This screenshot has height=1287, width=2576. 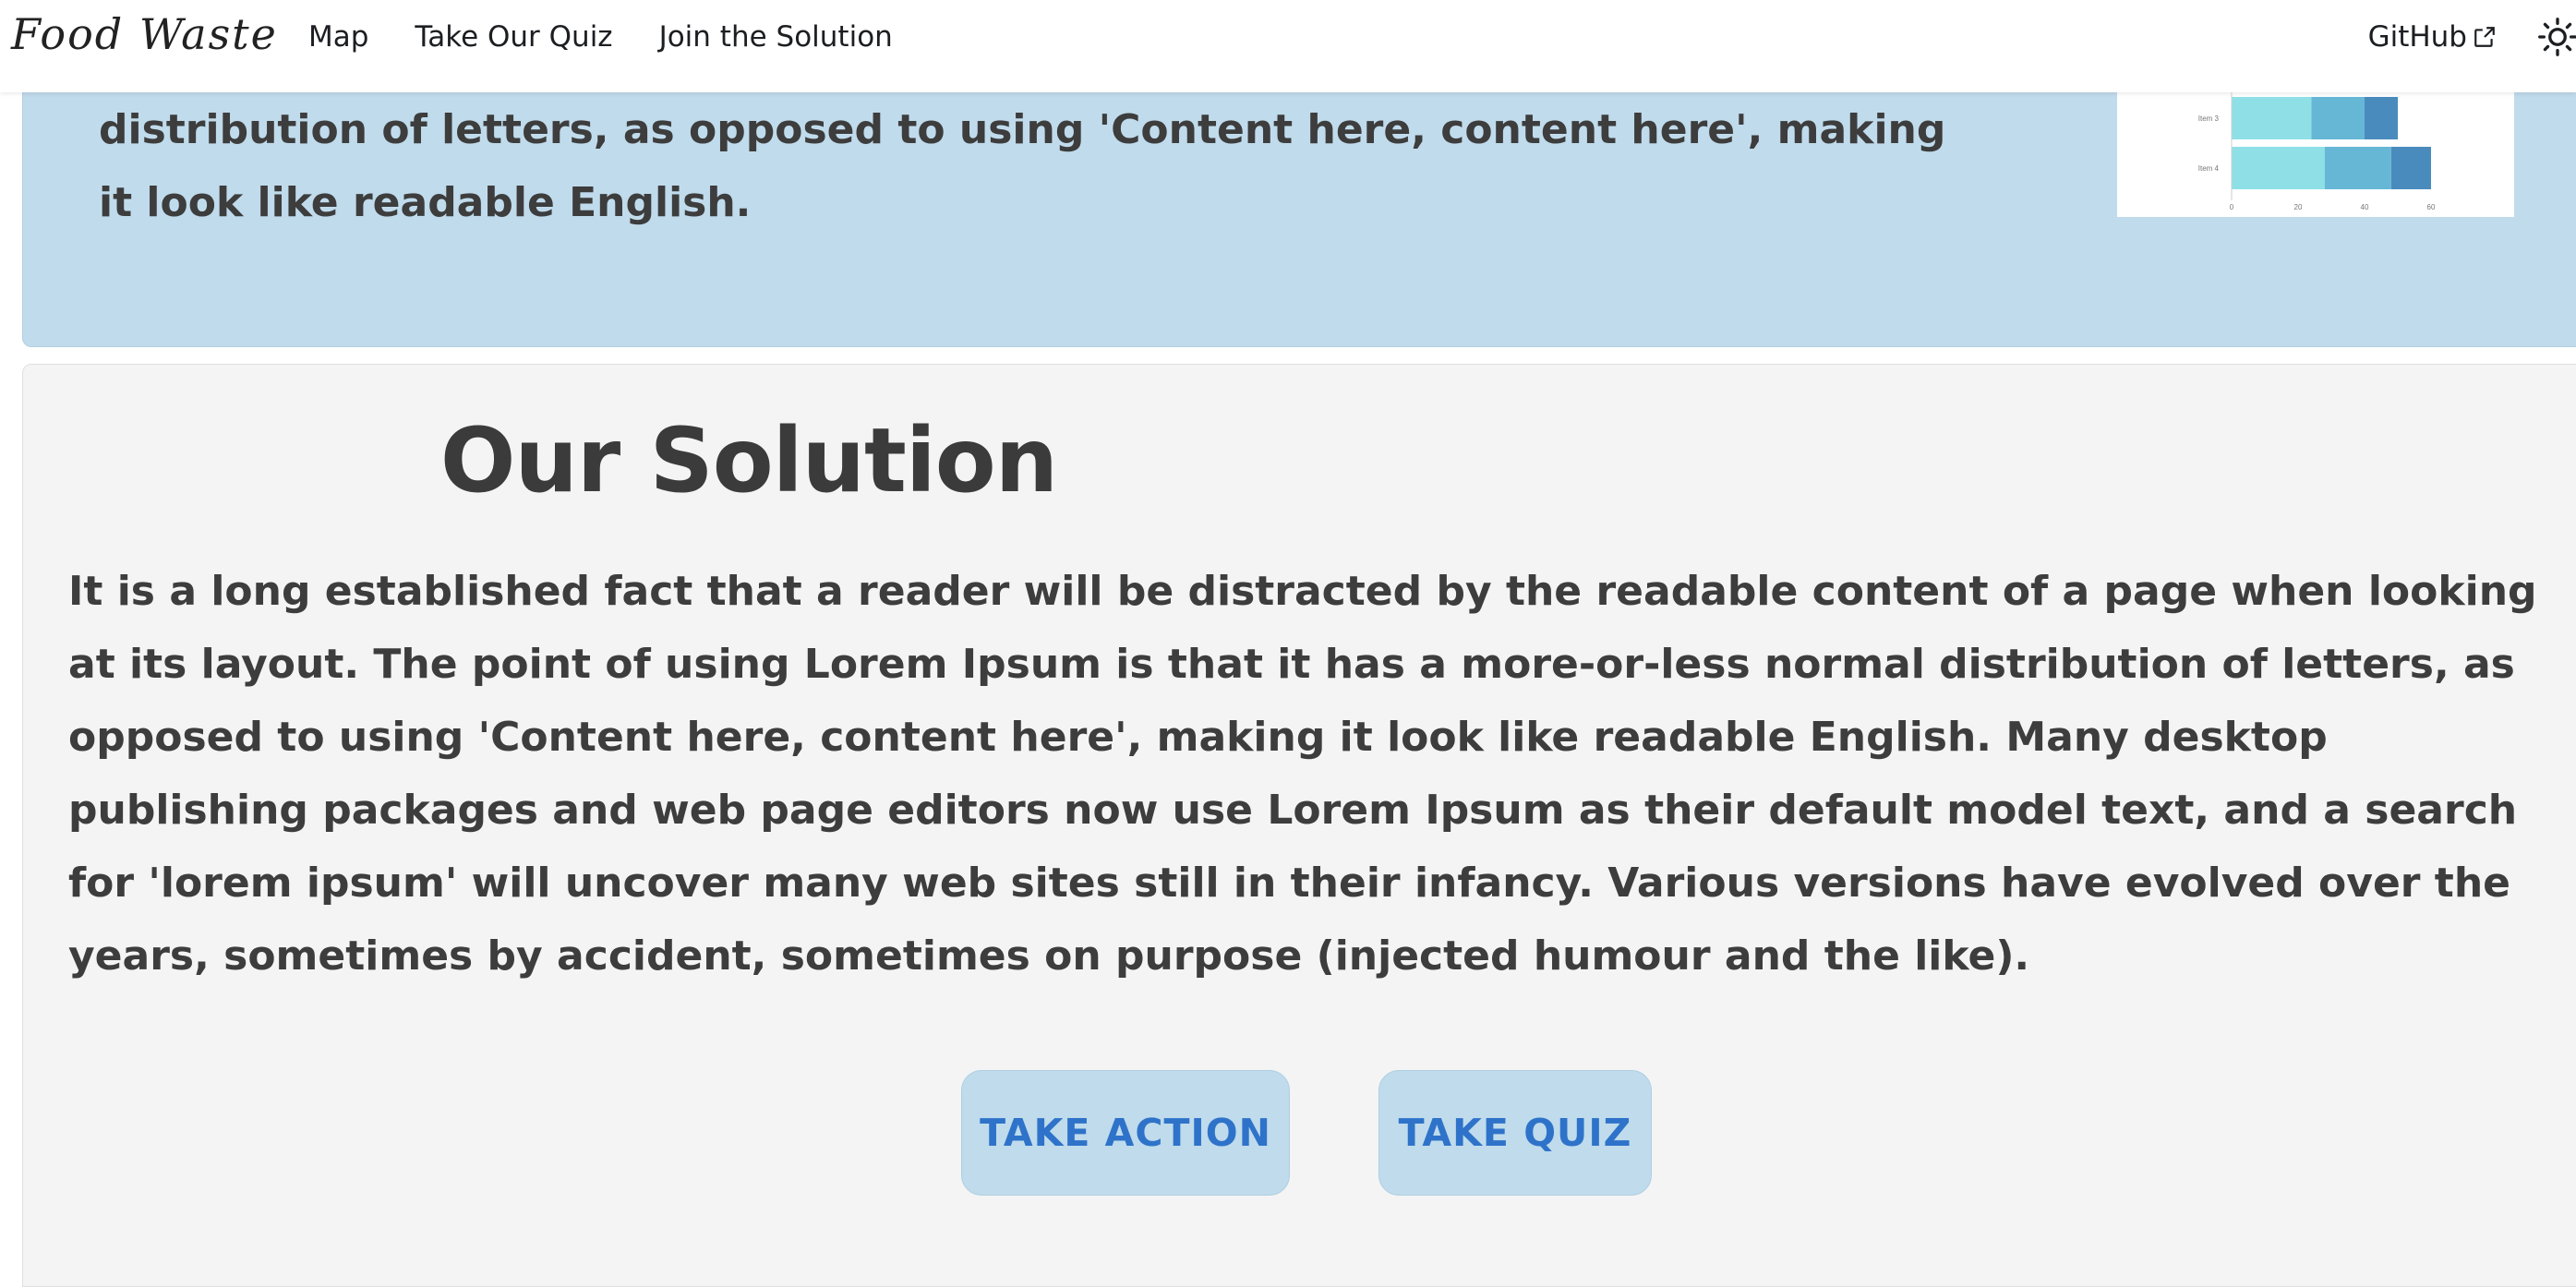 What do you see at coordinates (748, 461) in the screenshot?
I see `solution-title: Our Solution` at bounding box center [748, 461].